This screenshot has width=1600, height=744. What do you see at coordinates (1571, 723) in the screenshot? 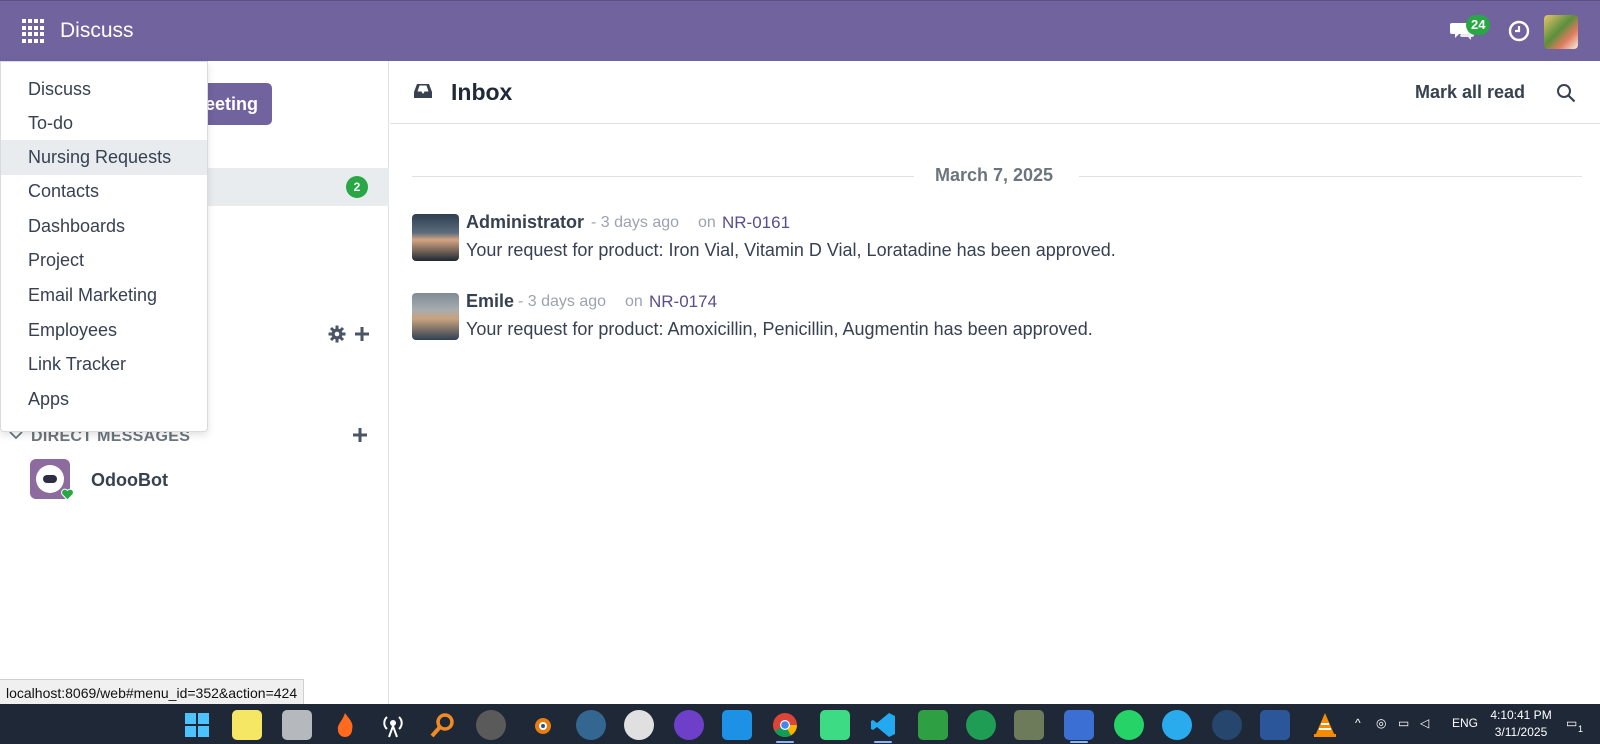
I see `notification-icon: ▭` at bounding box center [1571, 723].